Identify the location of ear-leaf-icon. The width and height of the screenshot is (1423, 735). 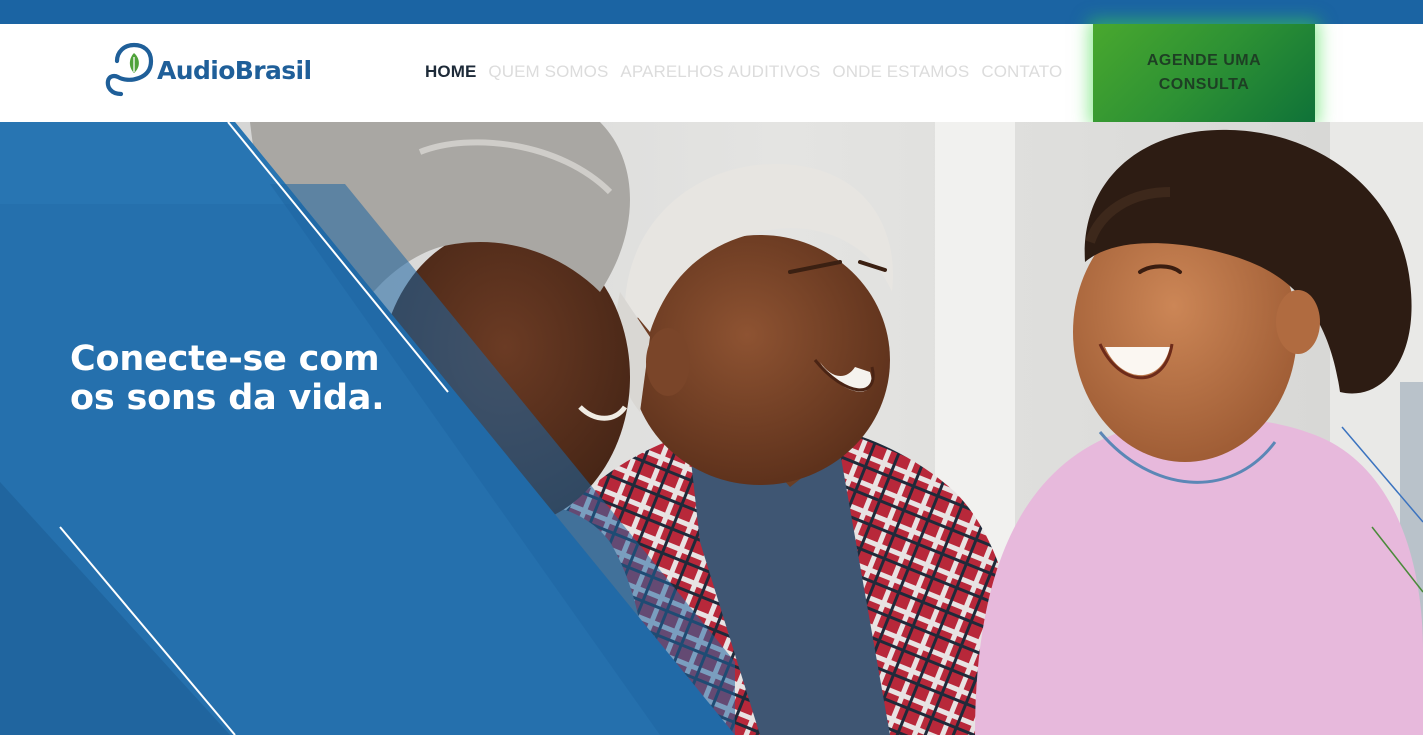
(129, 69).